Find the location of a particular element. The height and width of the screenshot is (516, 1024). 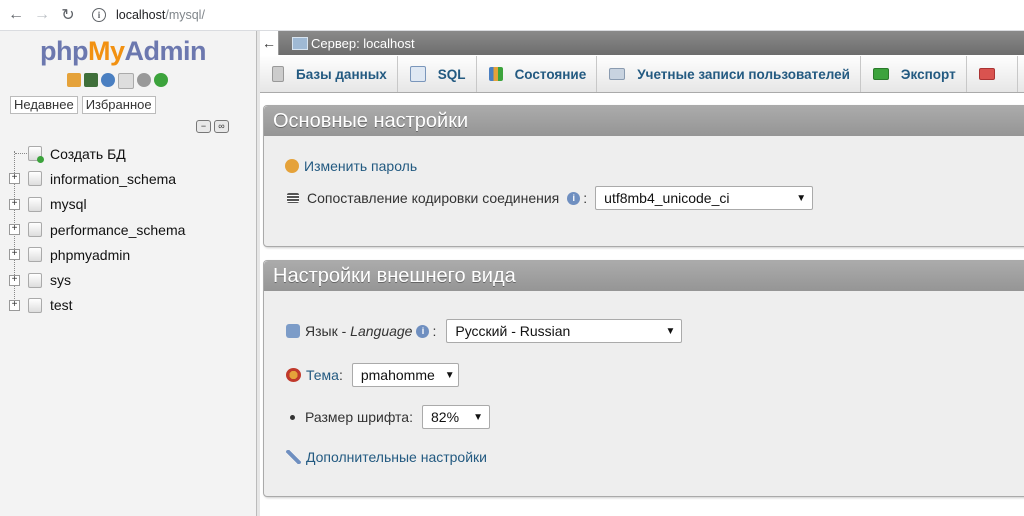

tree-item-mysql: + mysql is located at coordinates (128, 204).